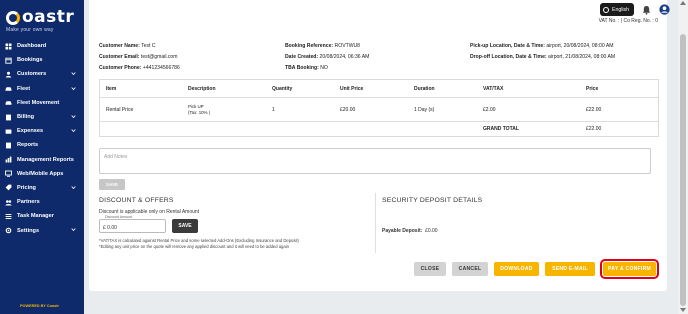  What do you see at coordinates (501, 129) in the screenshot?
I see `grand-total-label: GRAND TOTAL` at bounding box center [501, 129].